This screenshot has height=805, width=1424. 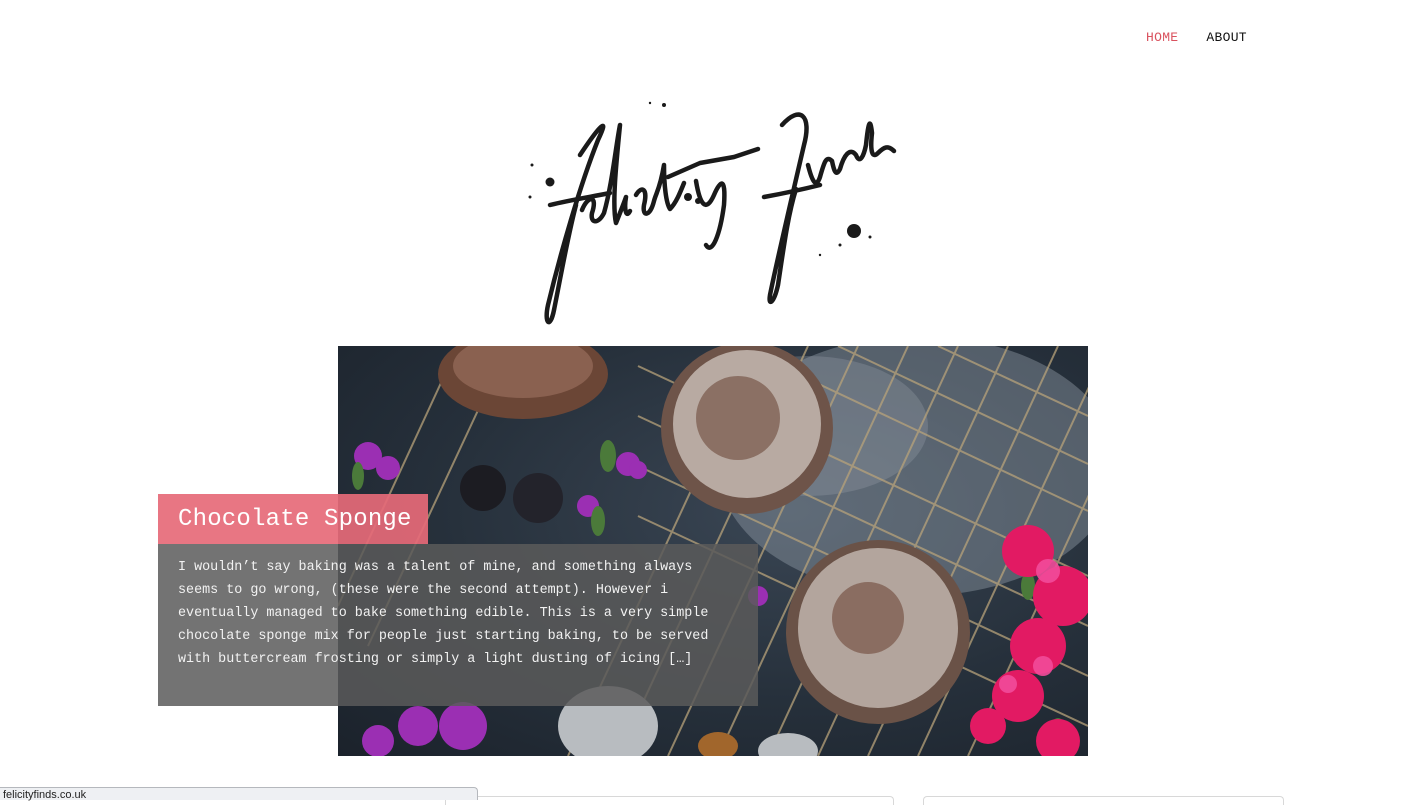 I want to click on post-card-top-edge, so click(x=669, y=800).